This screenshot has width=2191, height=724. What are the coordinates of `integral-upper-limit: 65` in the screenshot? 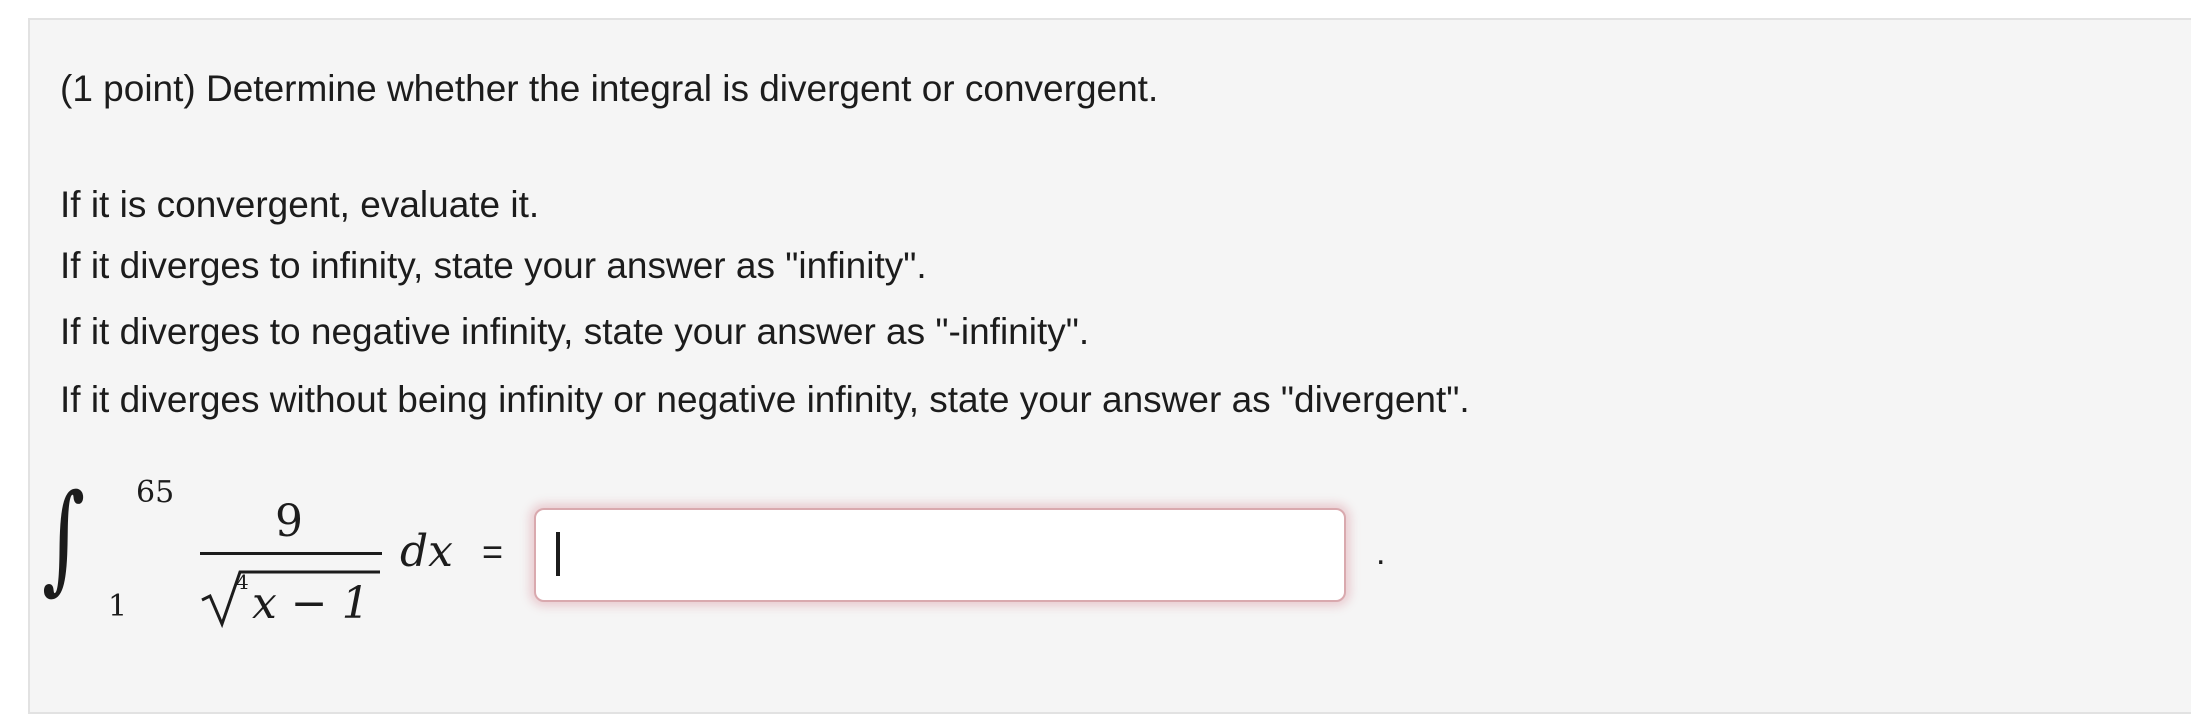 It's located at (155, 492).